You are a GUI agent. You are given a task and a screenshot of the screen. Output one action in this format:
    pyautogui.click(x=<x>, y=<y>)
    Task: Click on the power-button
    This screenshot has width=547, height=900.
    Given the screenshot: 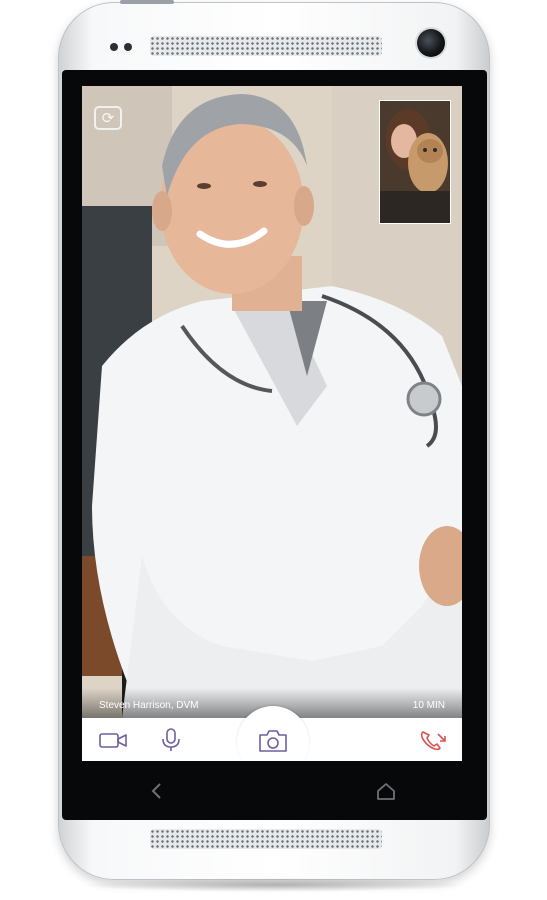 What is the action you would take?
    pyautogui.click(x=147, y=2)
    